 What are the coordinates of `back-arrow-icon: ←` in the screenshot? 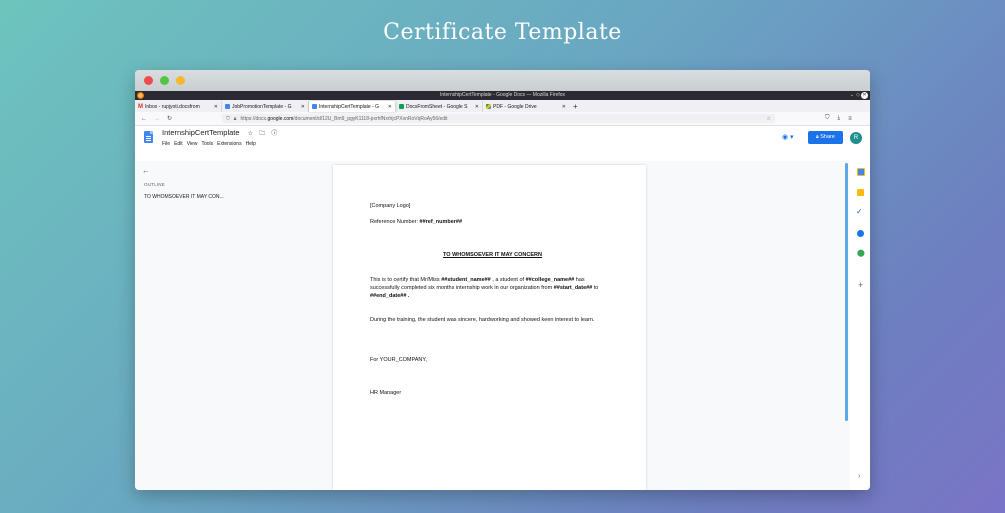 It's located at (146, 170).